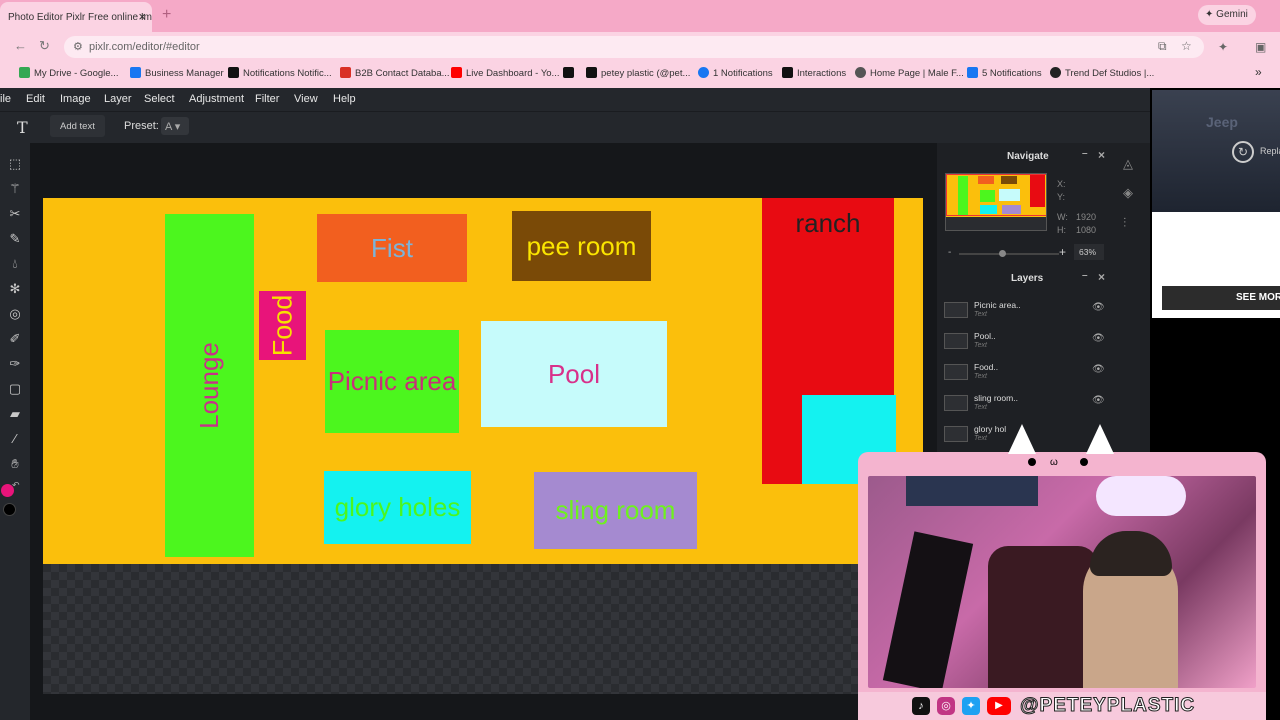  I want to click on dropper-icon: ⁄, so click(15, 439).